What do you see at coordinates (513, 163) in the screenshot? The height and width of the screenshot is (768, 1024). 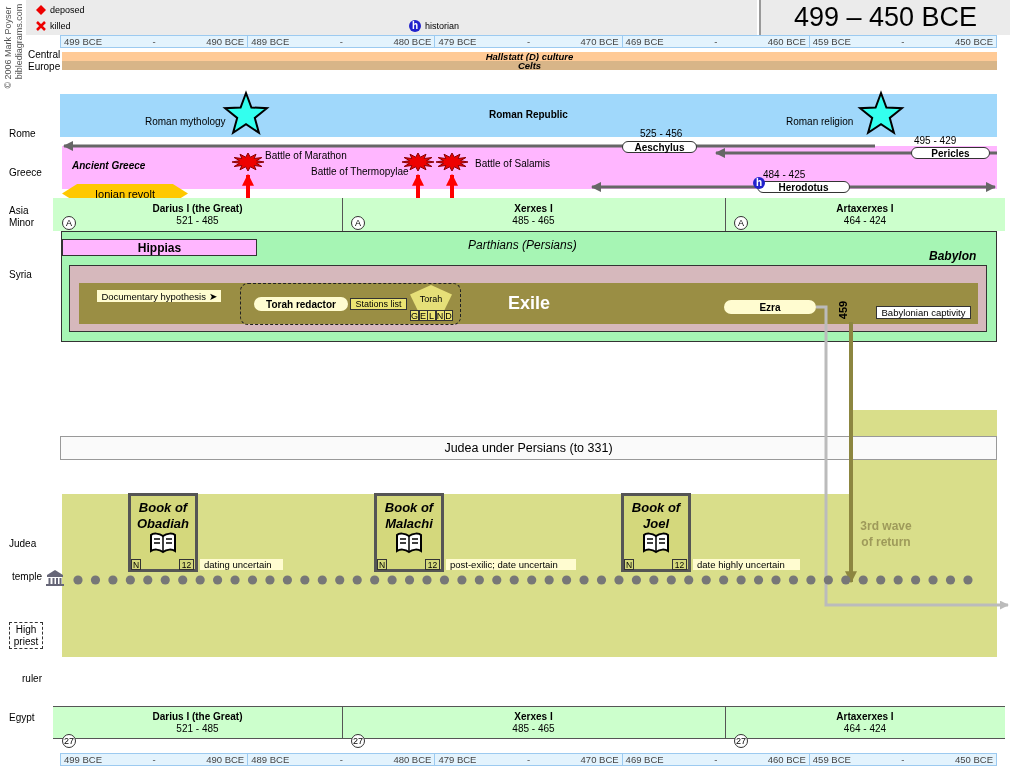 I see `battle-label: Battle of Salamis` at bounding box center [513, 163].